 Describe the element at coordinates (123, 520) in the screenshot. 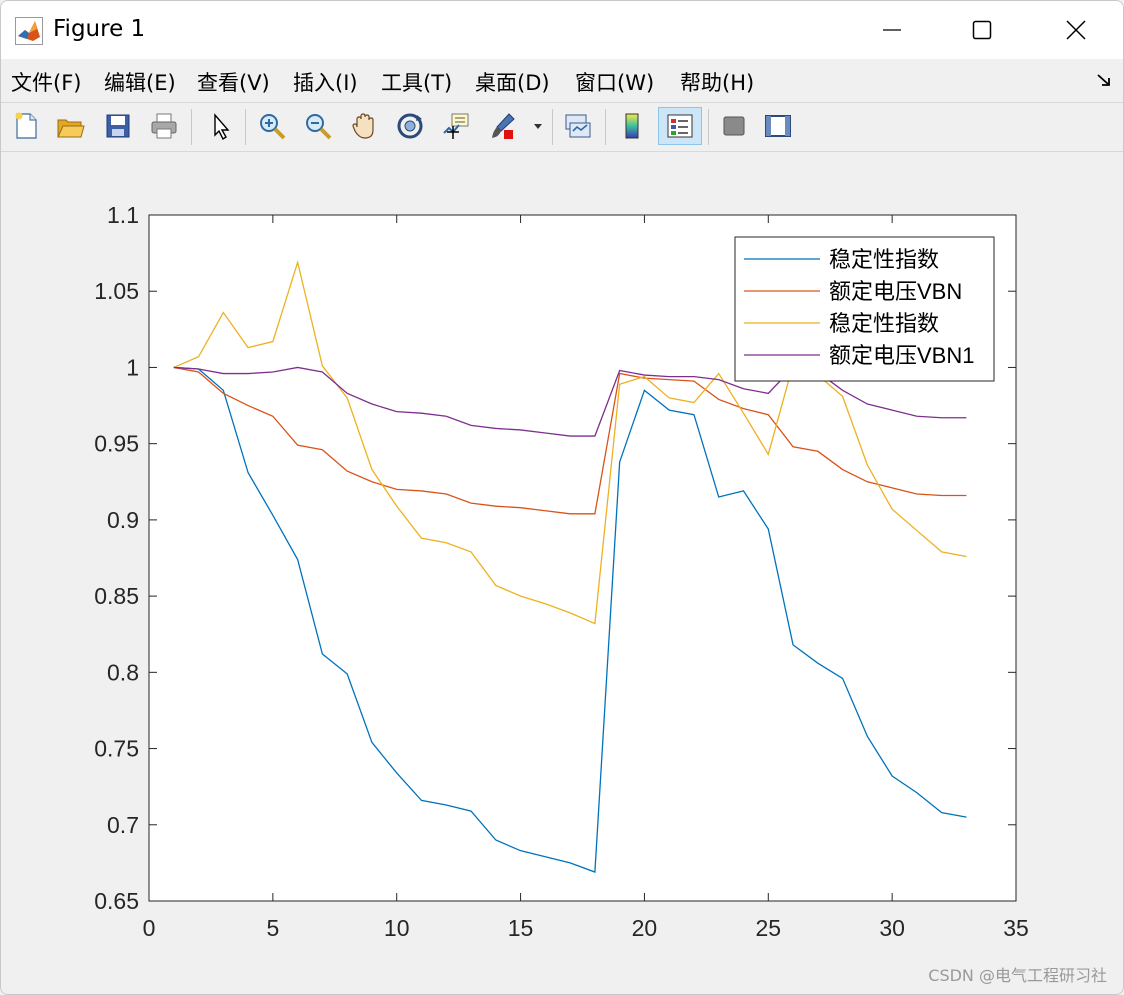

I see `y-tick-label: 0.9` at that location.